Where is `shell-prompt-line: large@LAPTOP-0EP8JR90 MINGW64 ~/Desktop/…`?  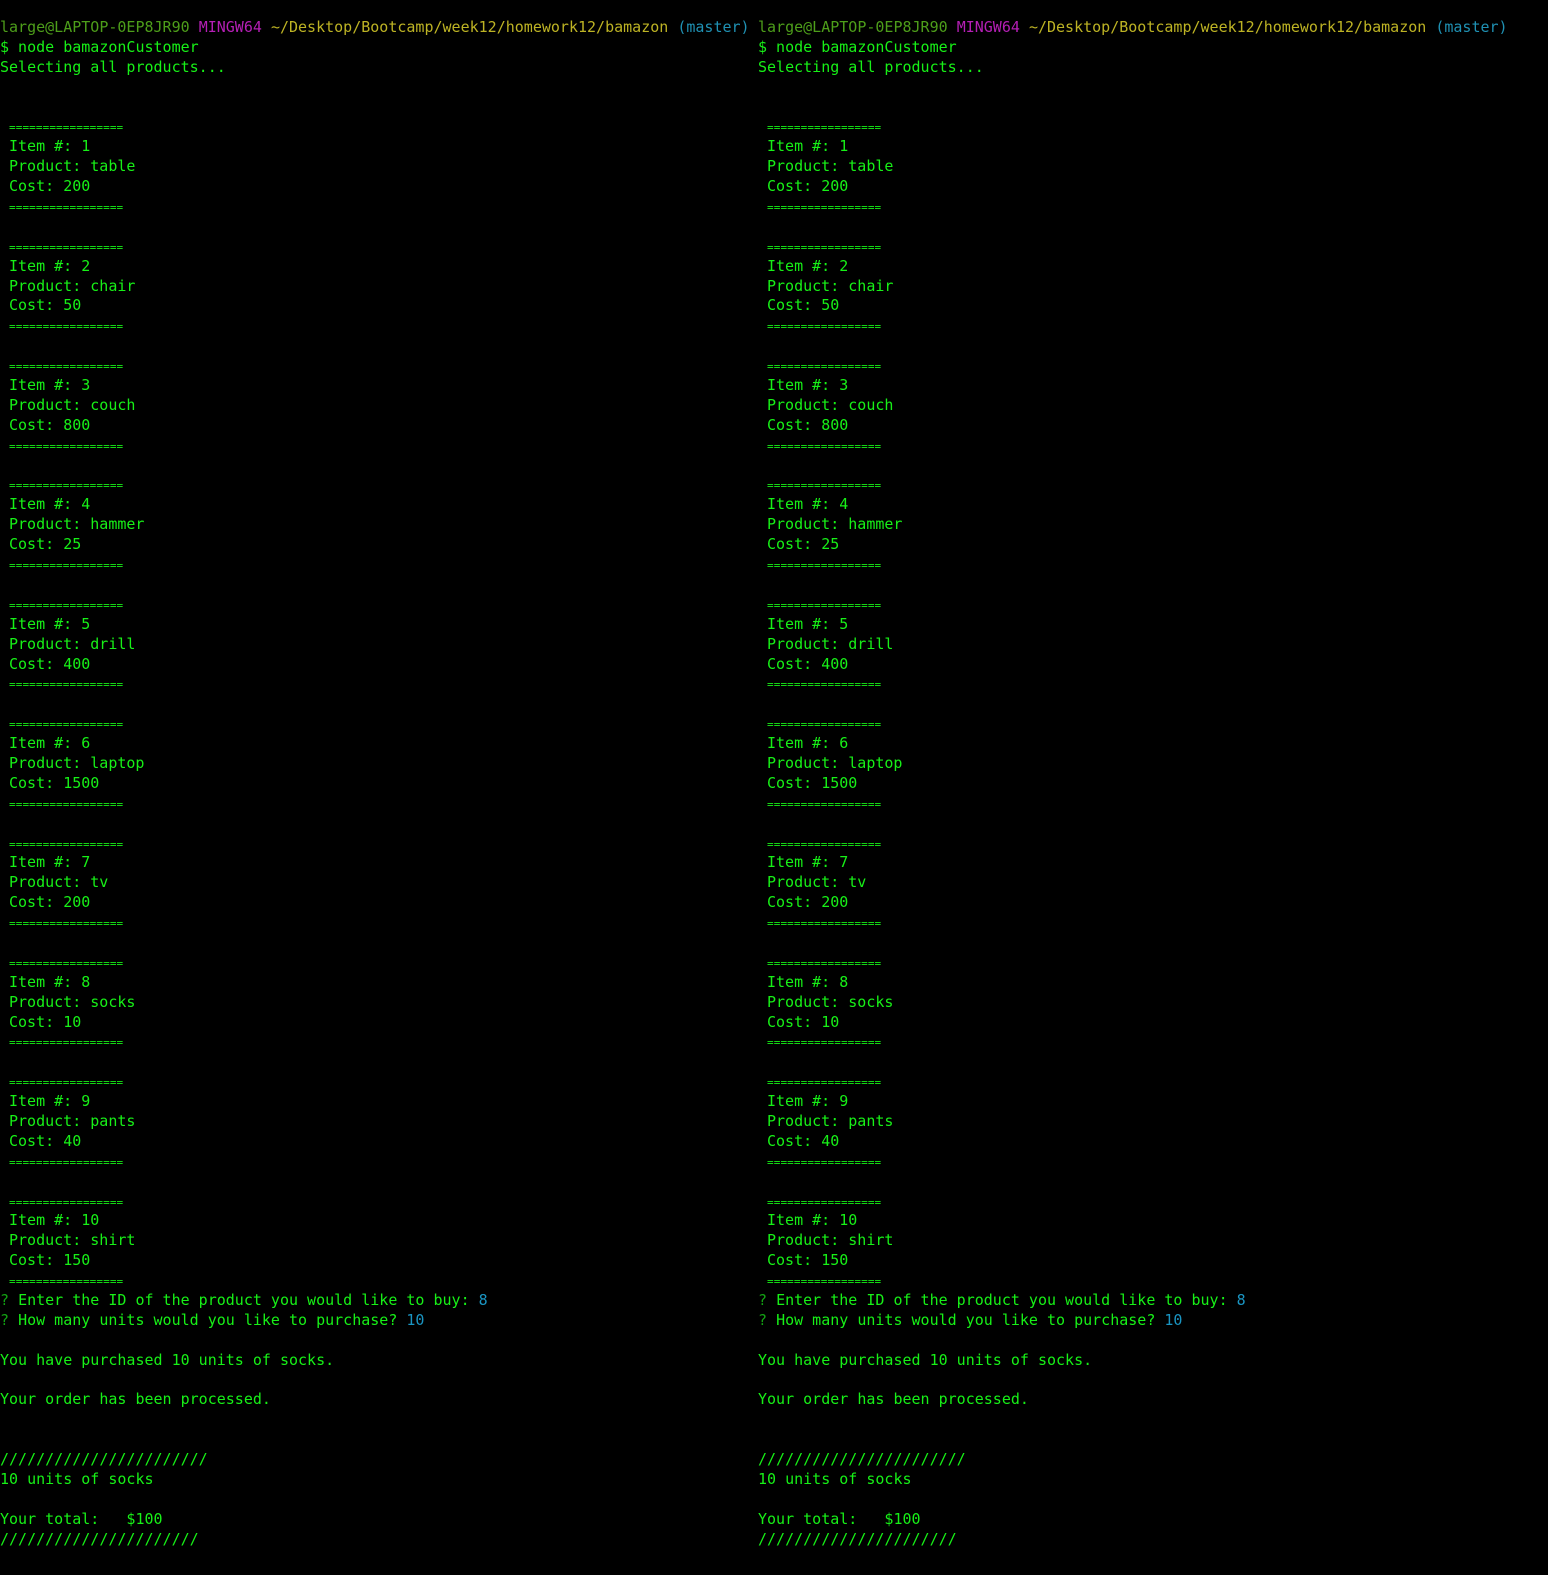 shell-prompt-line: large@LAPTOP-0EP8JR90 MINGW64 ~/Desktop/… is located at coordinates (1137, 28).